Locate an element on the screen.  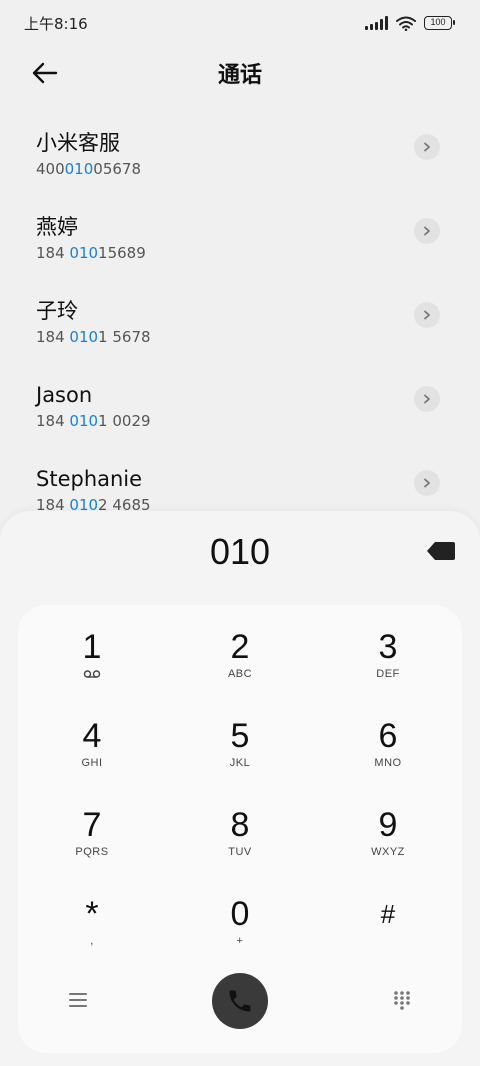
back-arrow-icon is located at coordinates (45, 73).